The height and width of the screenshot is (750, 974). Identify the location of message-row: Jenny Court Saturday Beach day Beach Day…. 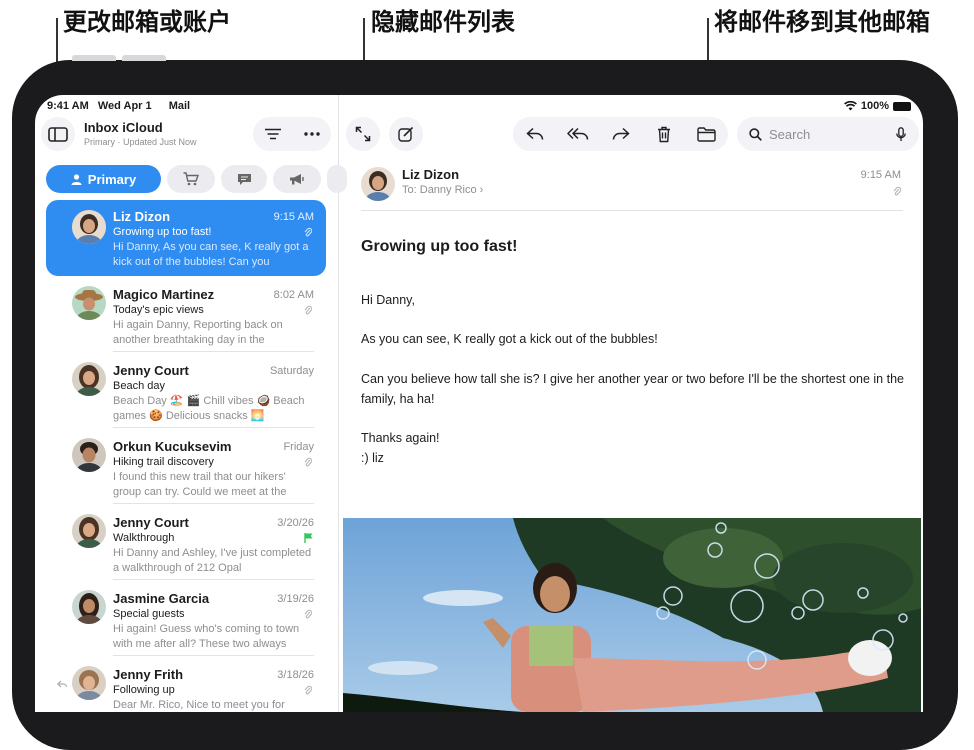
(186, 392).